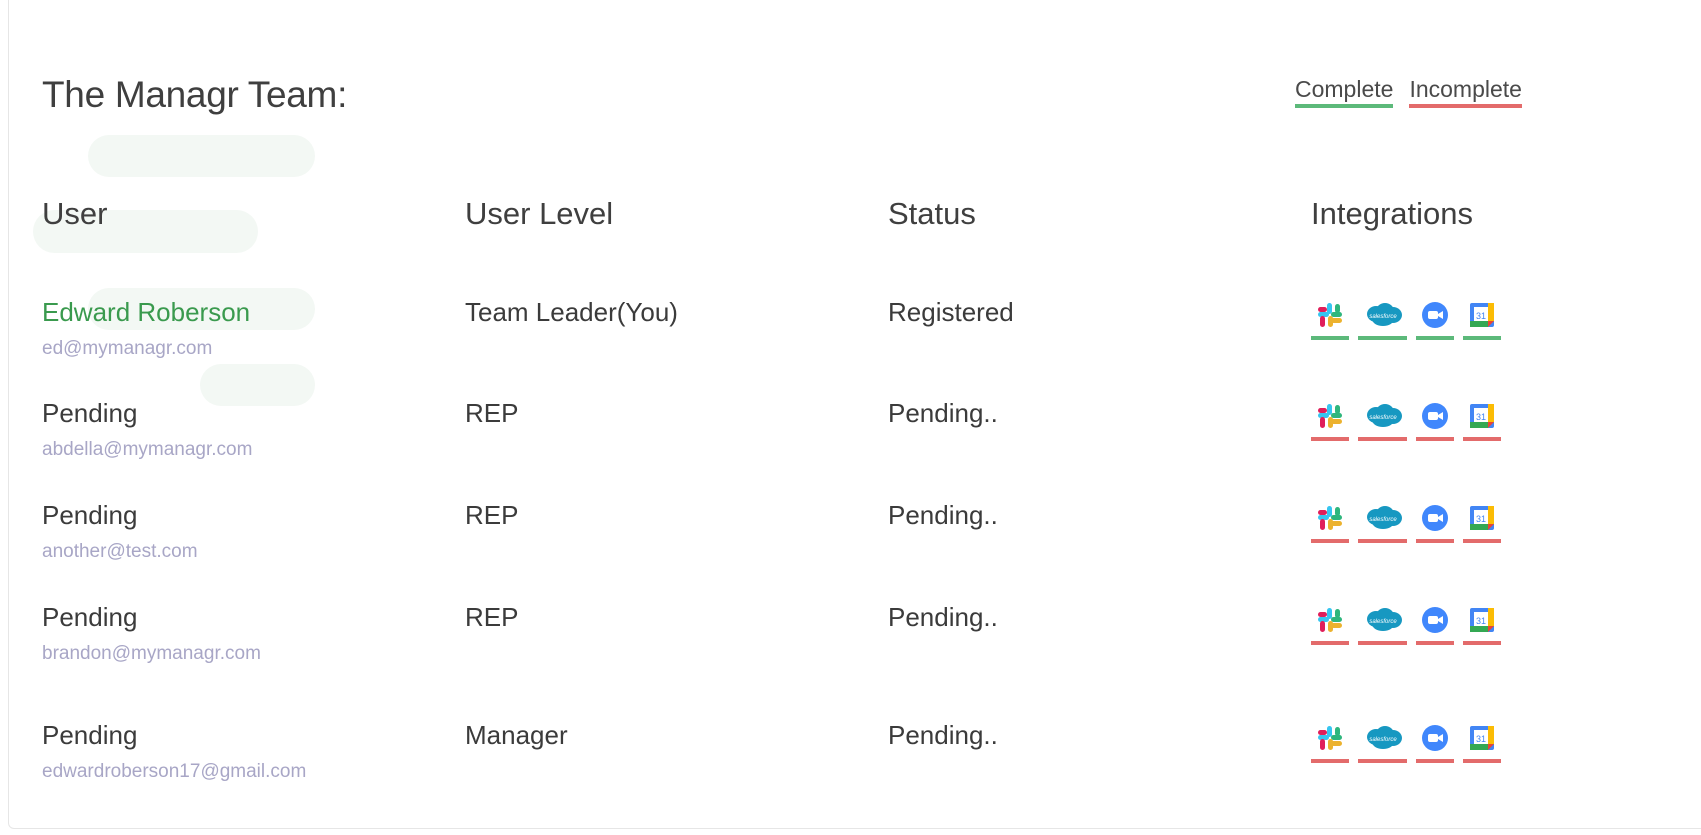  I want to click on page-title: The Managr Team:, so click(195, 94).